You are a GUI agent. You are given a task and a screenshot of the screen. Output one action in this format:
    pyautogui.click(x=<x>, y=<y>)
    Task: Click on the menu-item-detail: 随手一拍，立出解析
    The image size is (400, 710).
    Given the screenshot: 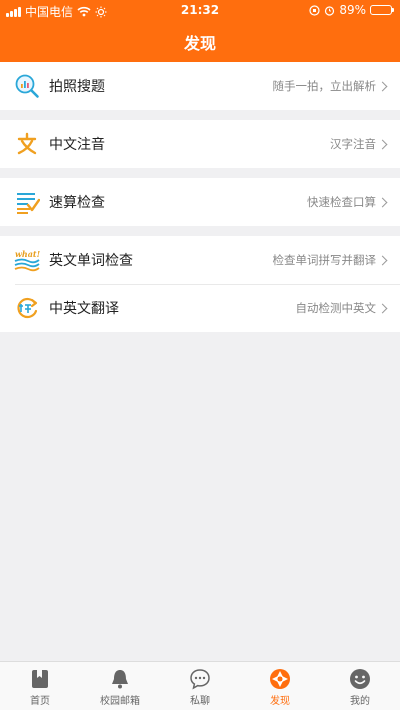 What is the action you would take?
    pyautogui.click(x=324, y=86)
    